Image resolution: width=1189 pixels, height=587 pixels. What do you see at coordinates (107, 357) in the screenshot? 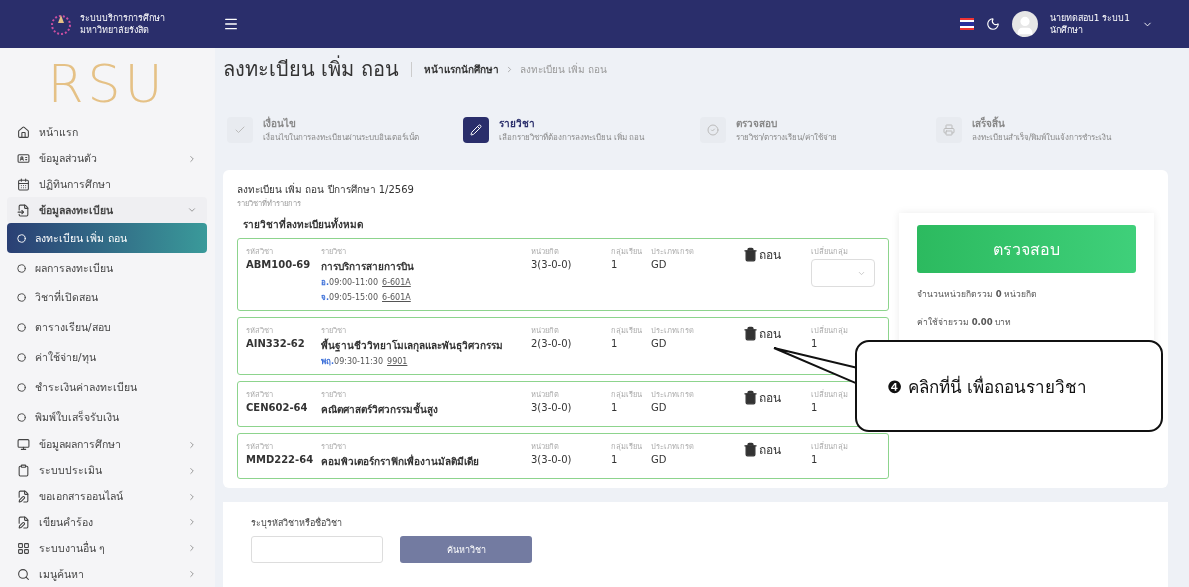
I see `sidebar-subitem: ค่าใช้จ่าย/ทุน` at bounding box center [107, 357].